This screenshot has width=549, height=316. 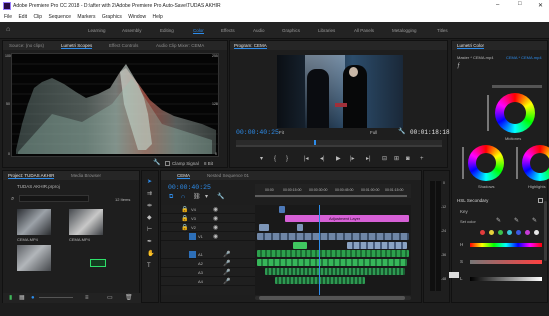 I want to click on clip-v2-b, so click(x=300, y=227).